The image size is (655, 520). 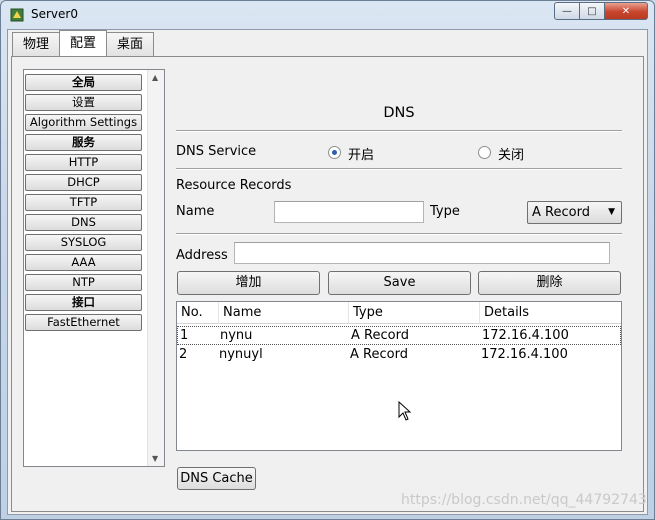 I want to click on column-header-name: Name, so click(x=284, y=313).